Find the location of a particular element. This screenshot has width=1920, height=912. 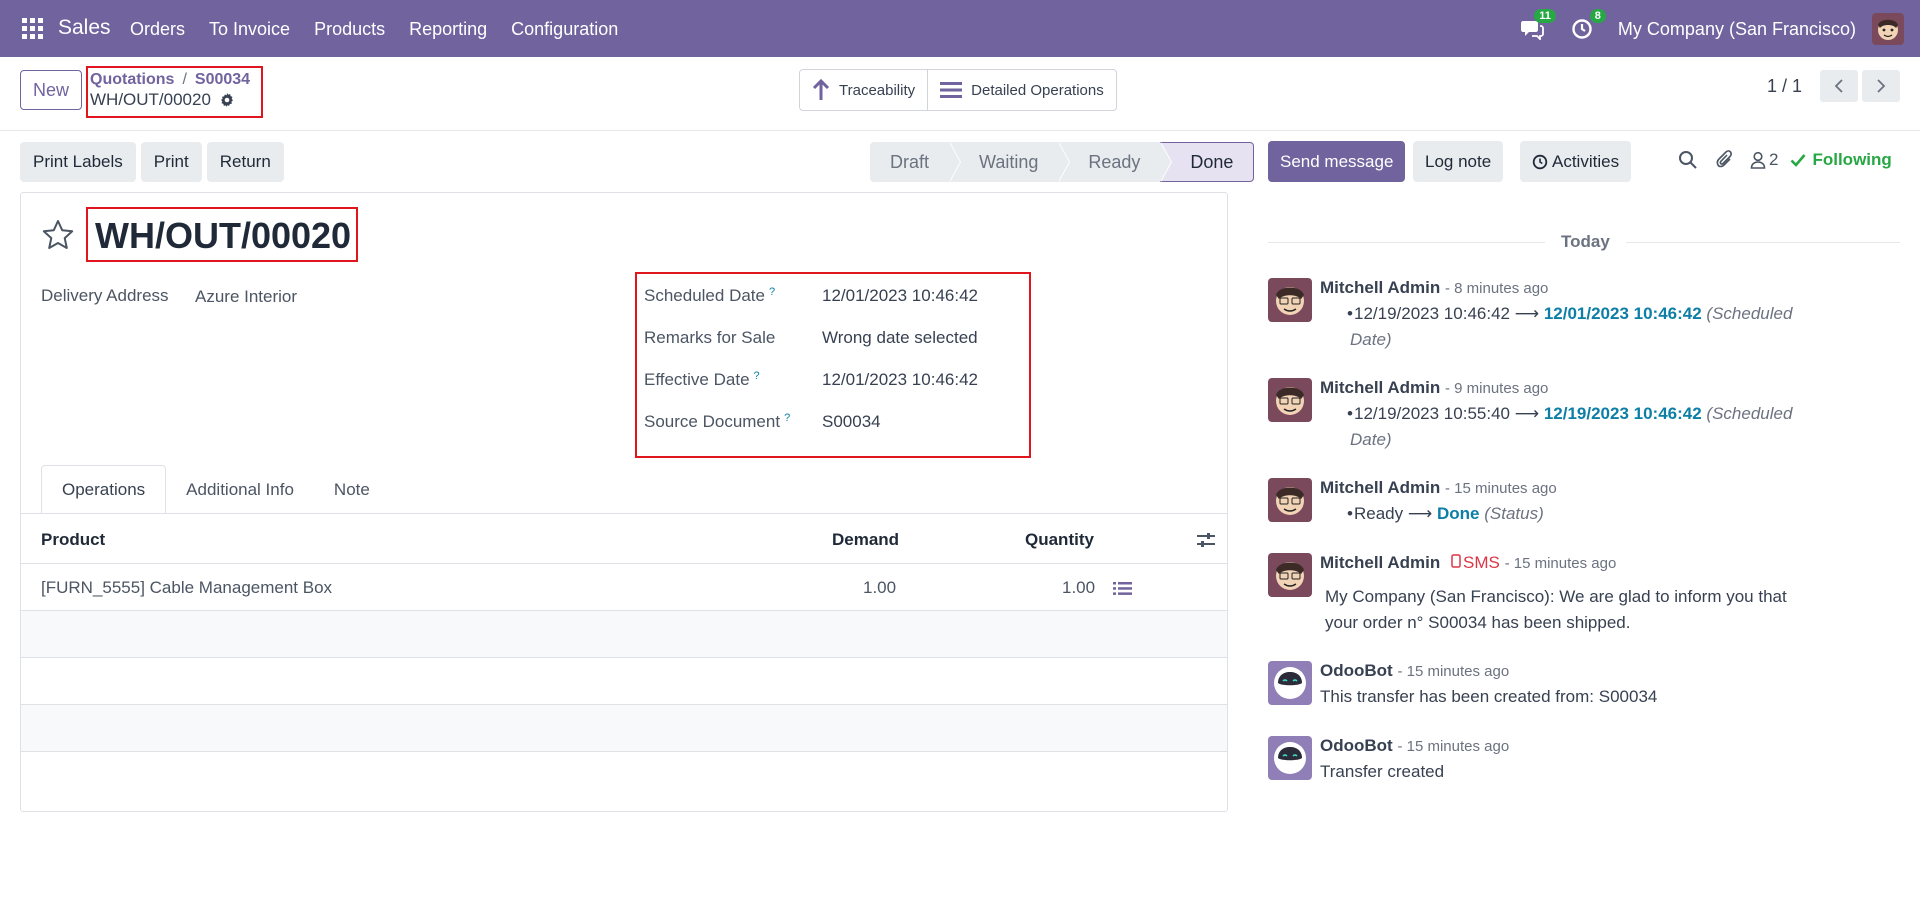

menu-orders: Orders is located at coordinates (157, 29).